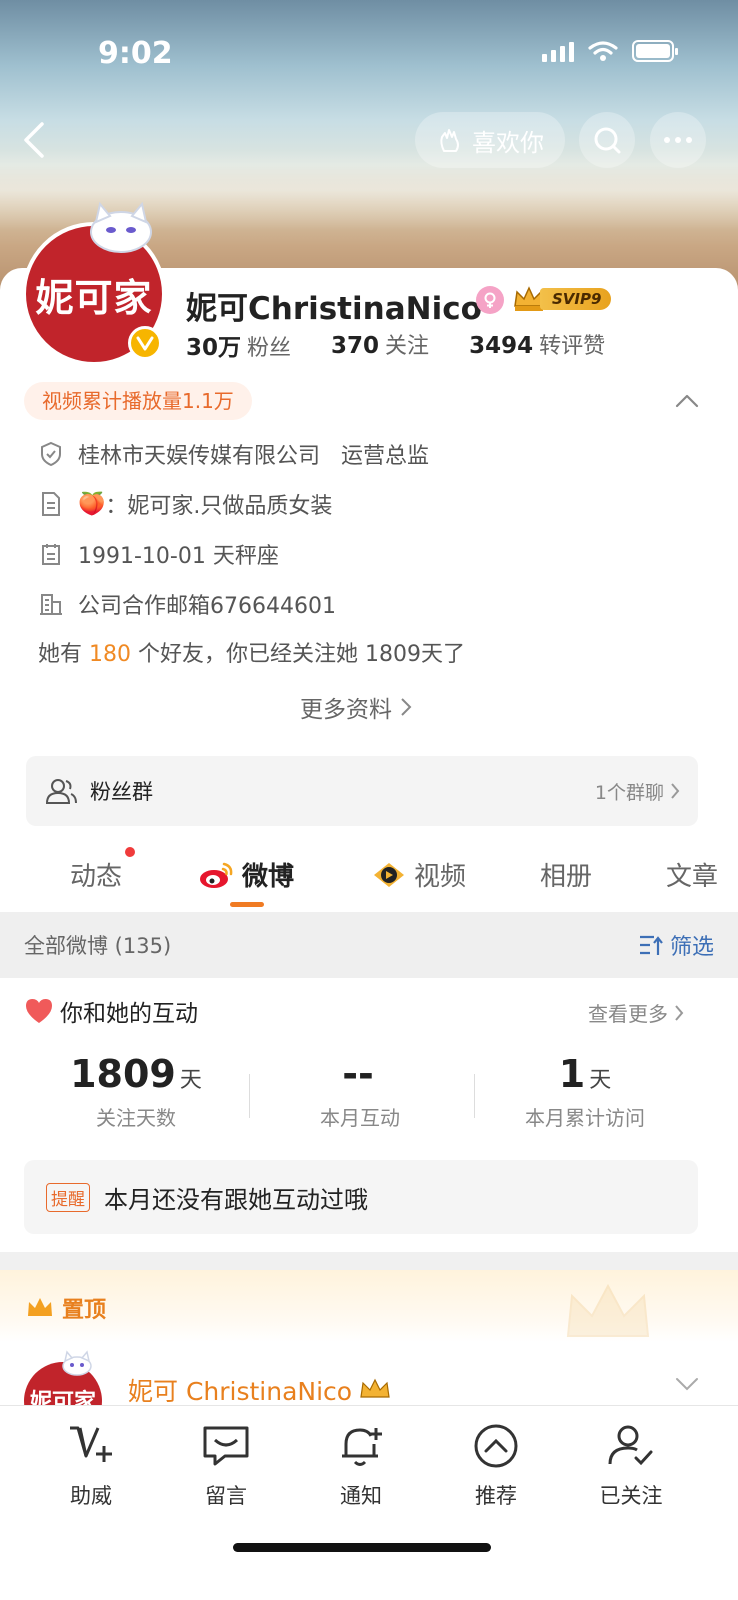 The image size is (738, 1600). What do you see at coordinates (61, 791) in the screenshot?
I see `group-users-icon` at bounding box center [61, 791].